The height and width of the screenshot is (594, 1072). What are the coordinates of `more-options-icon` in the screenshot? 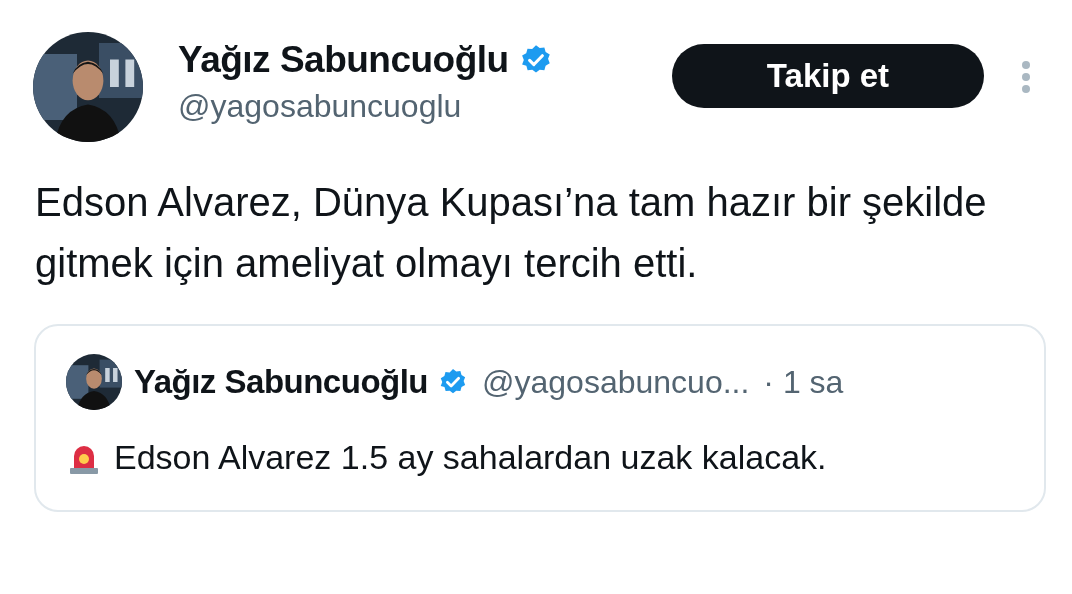 It's located at (1026, 77).